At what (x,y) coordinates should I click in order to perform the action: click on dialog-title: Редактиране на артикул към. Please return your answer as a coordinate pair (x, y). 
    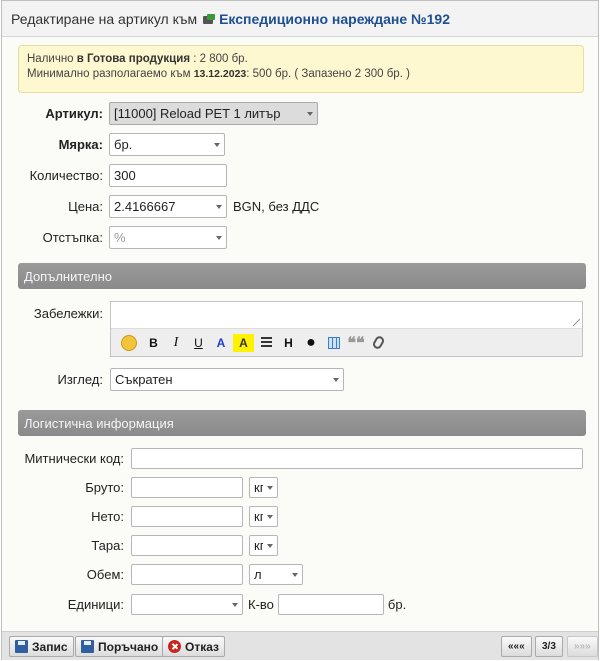
    Looking at the image, I should click on (104, 18).